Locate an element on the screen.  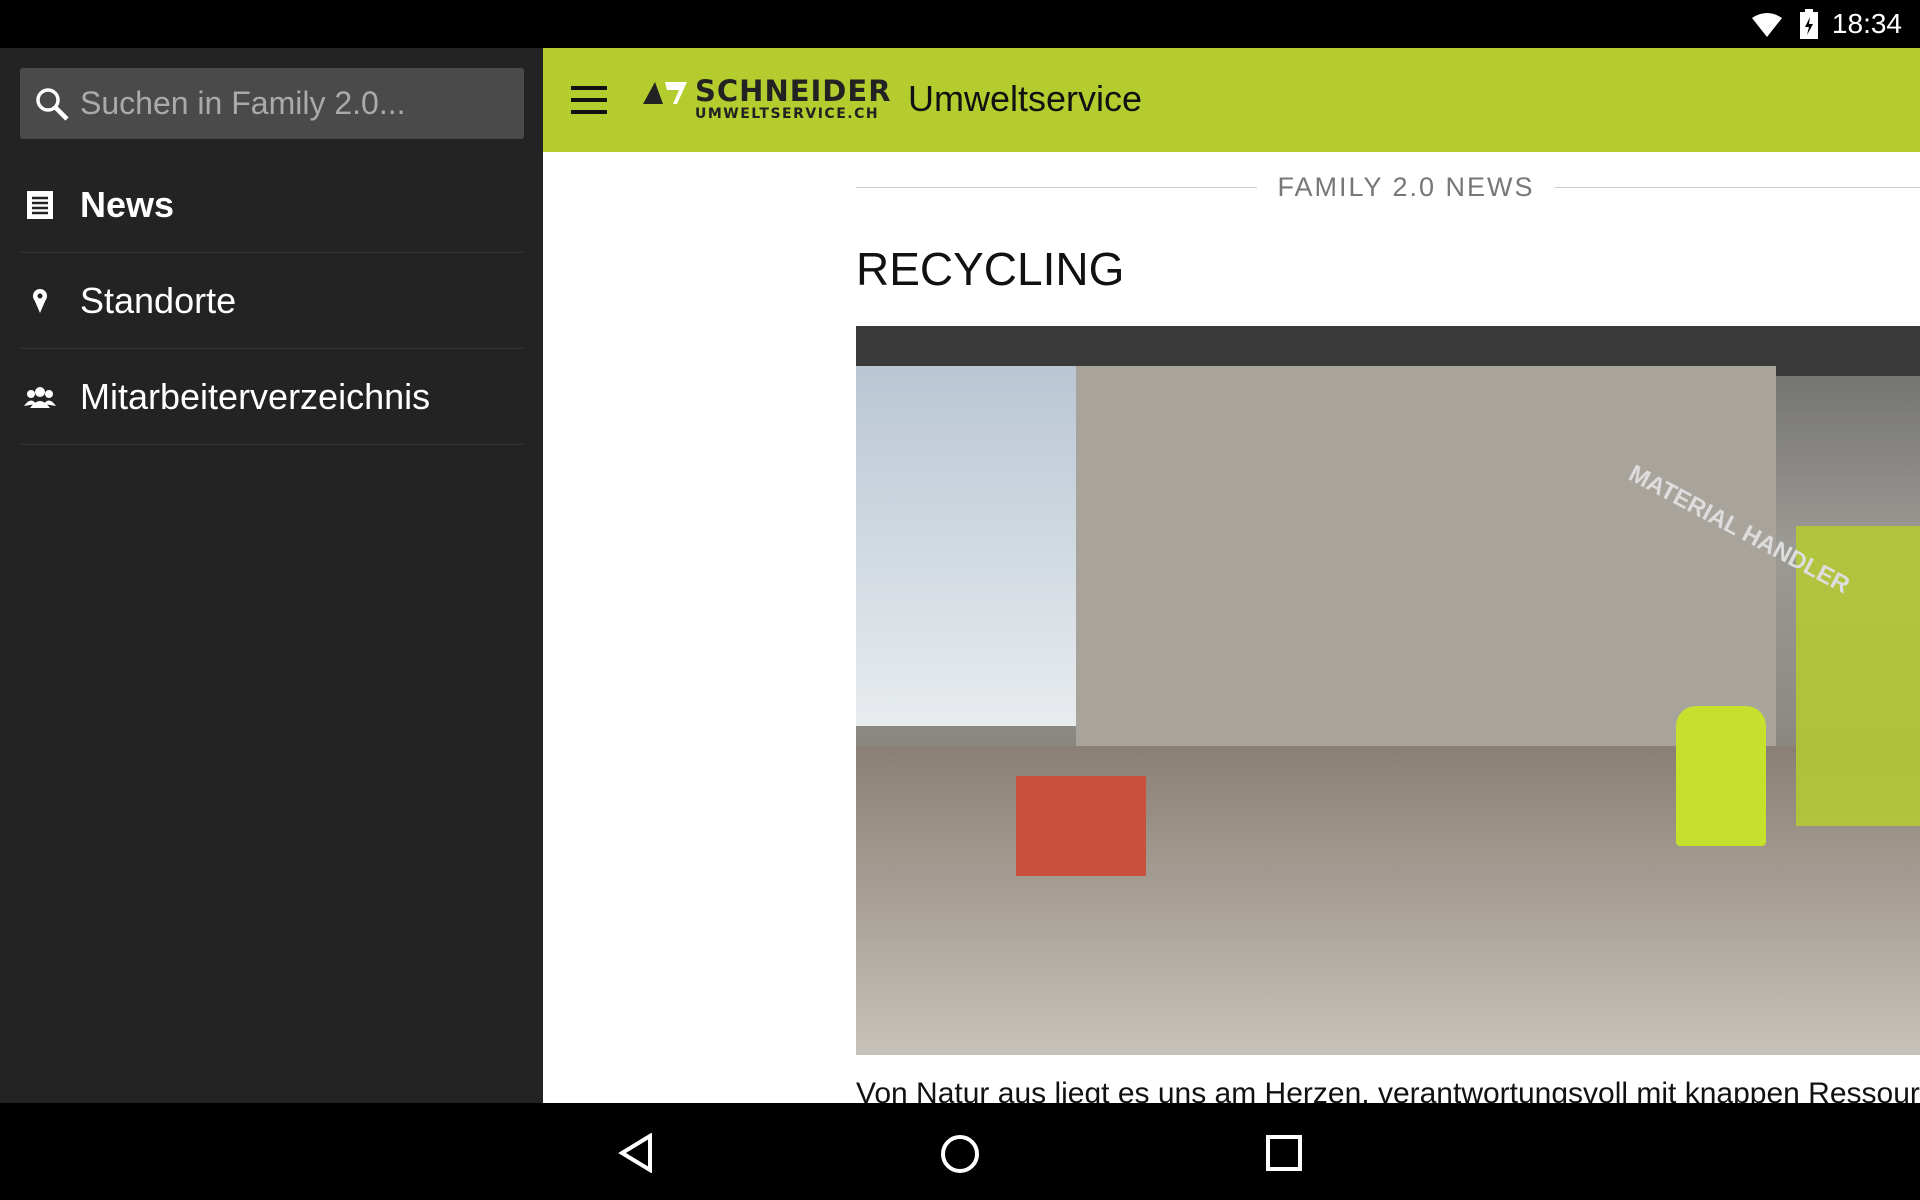
app-title: Umweltservice is located at coordinates (1025, 98).